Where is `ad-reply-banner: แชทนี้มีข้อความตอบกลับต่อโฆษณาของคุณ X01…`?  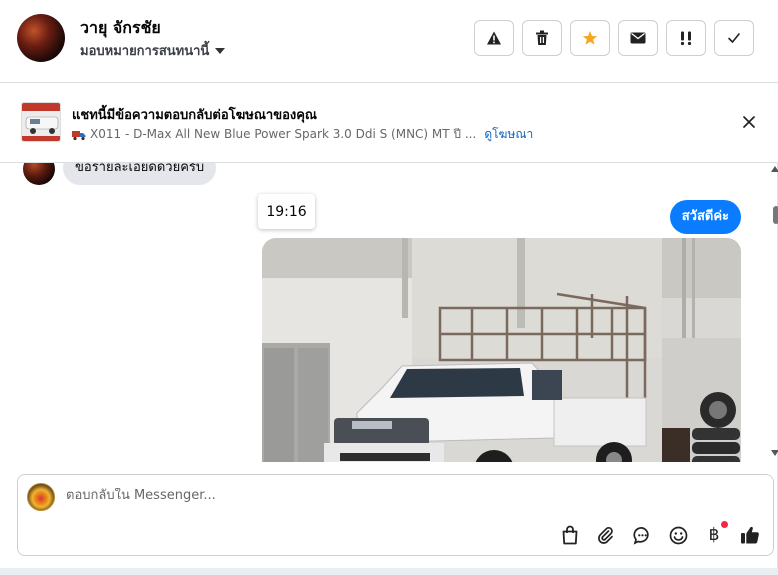
ad-reply-banner: แชทนี้มีข้อความตอบกลับต่อโฆษณาของคุณ X01… is located at coordinates (389, 123).